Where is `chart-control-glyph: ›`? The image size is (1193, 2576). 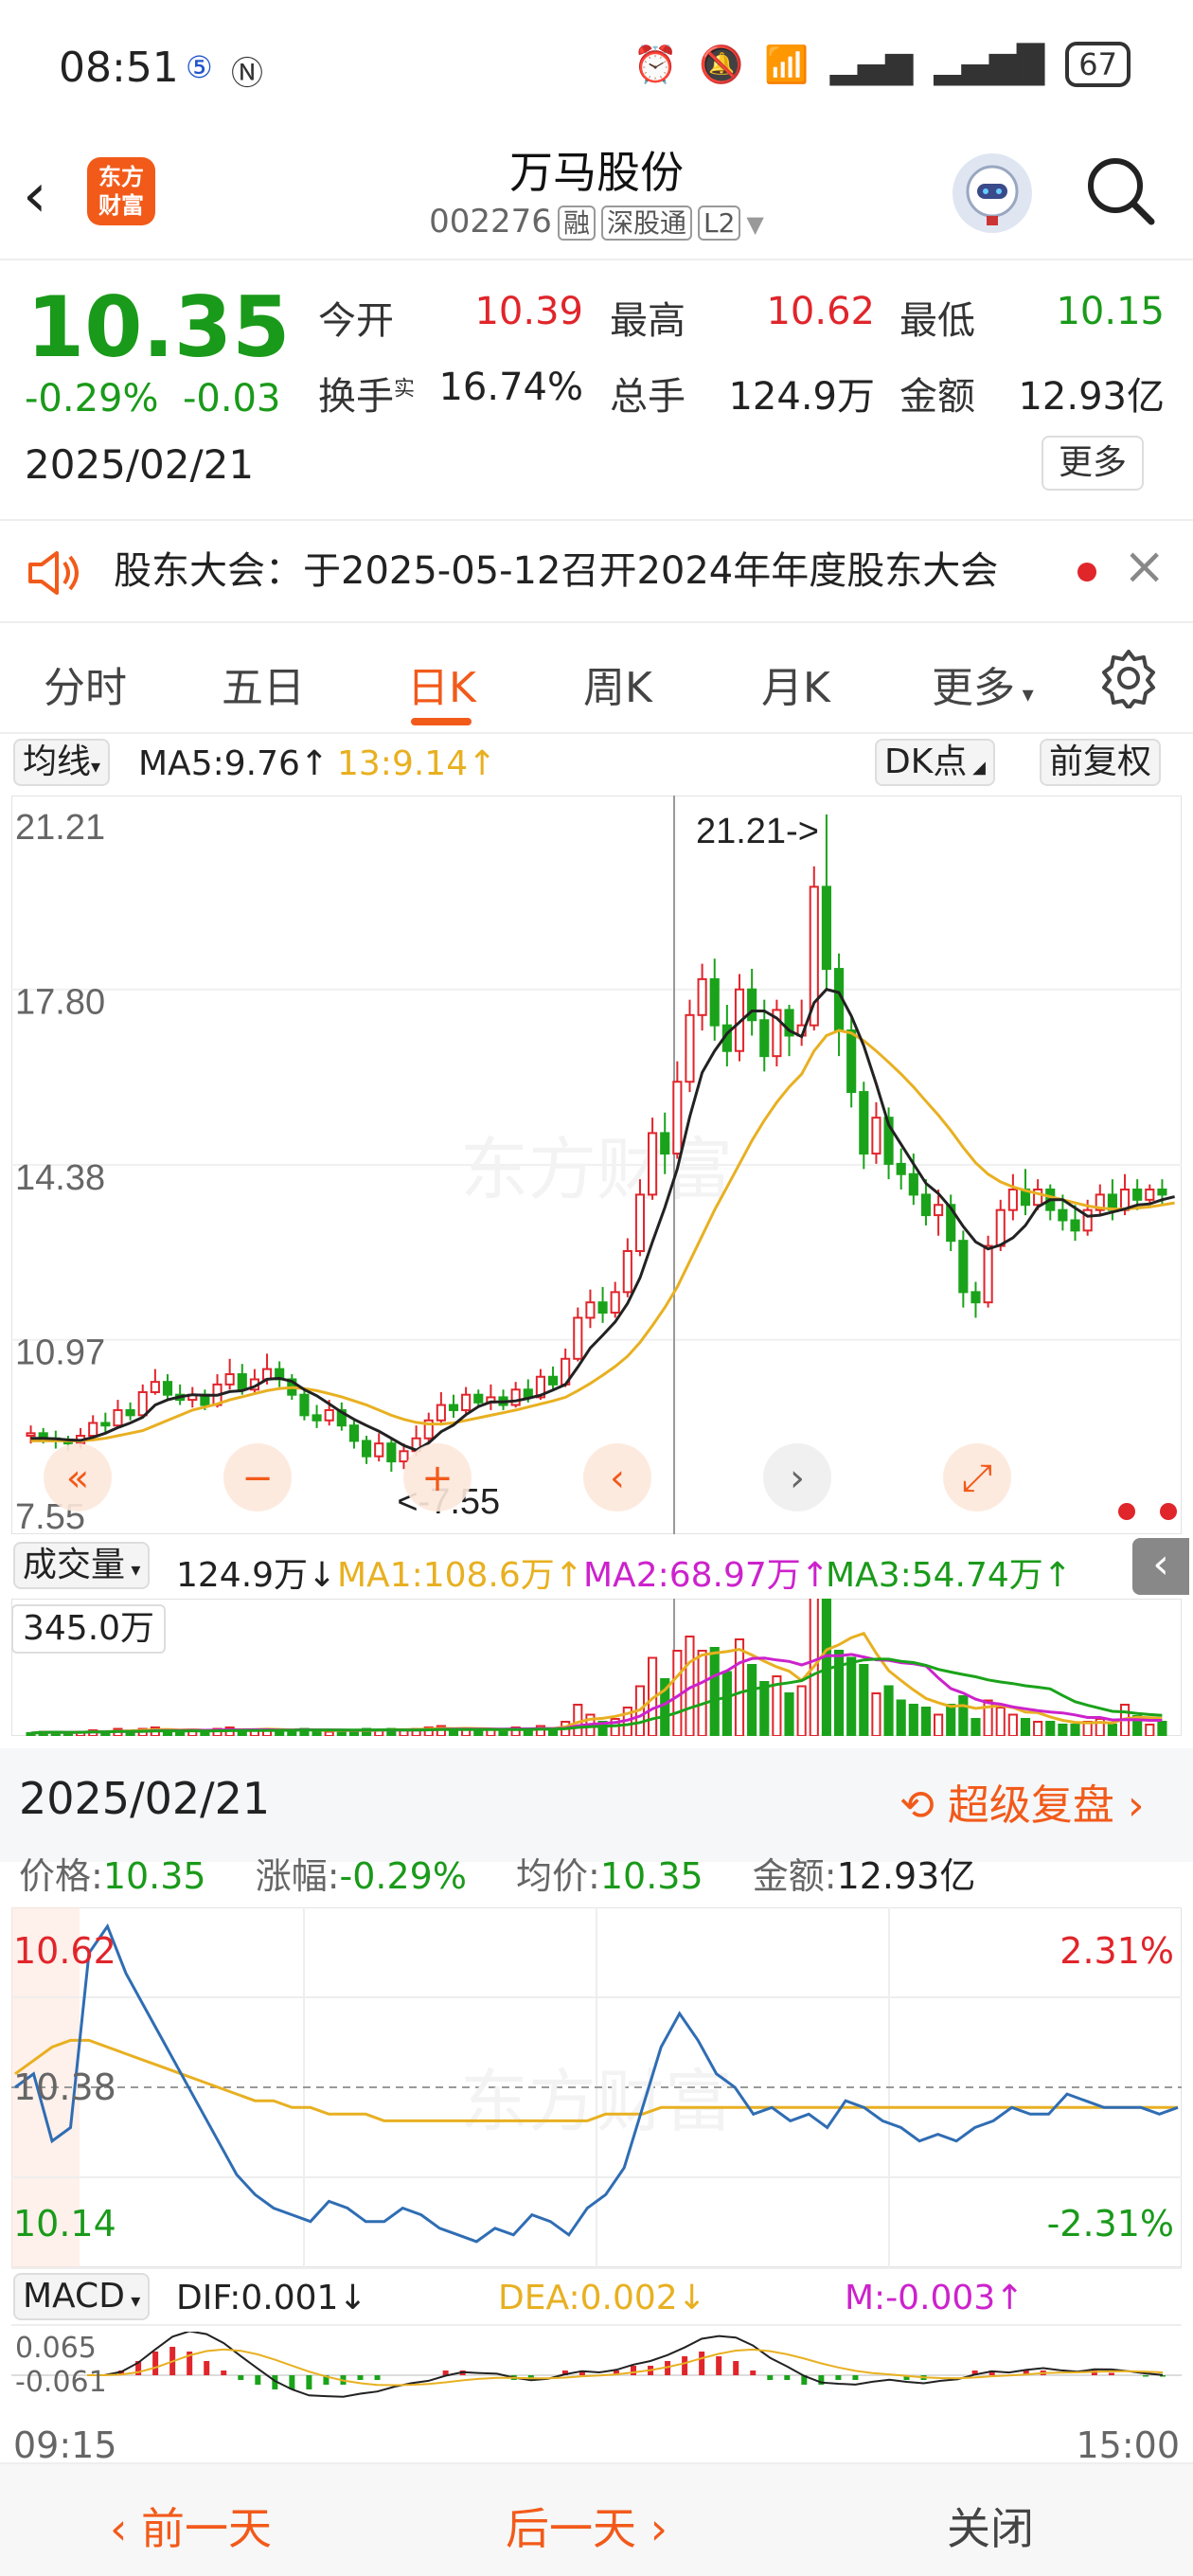
chart-control-glyph: › is located at coordinates (797, 1478).